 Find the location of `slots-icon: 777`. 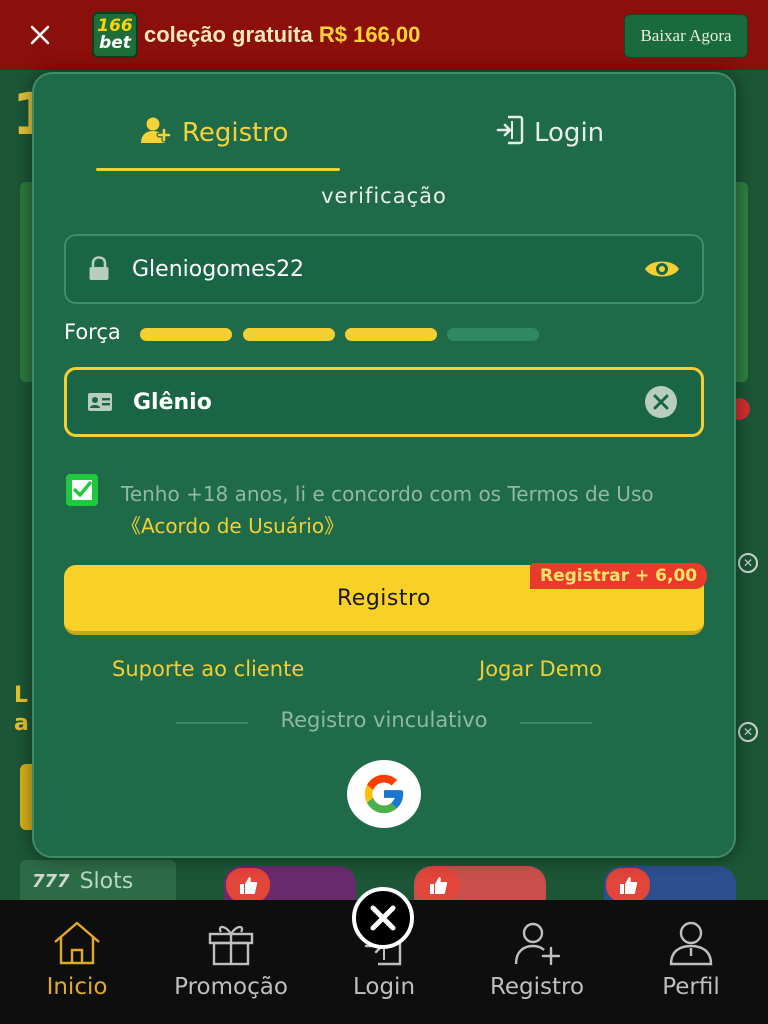

slots-icon: 777 is located at coordinates (51, 881).